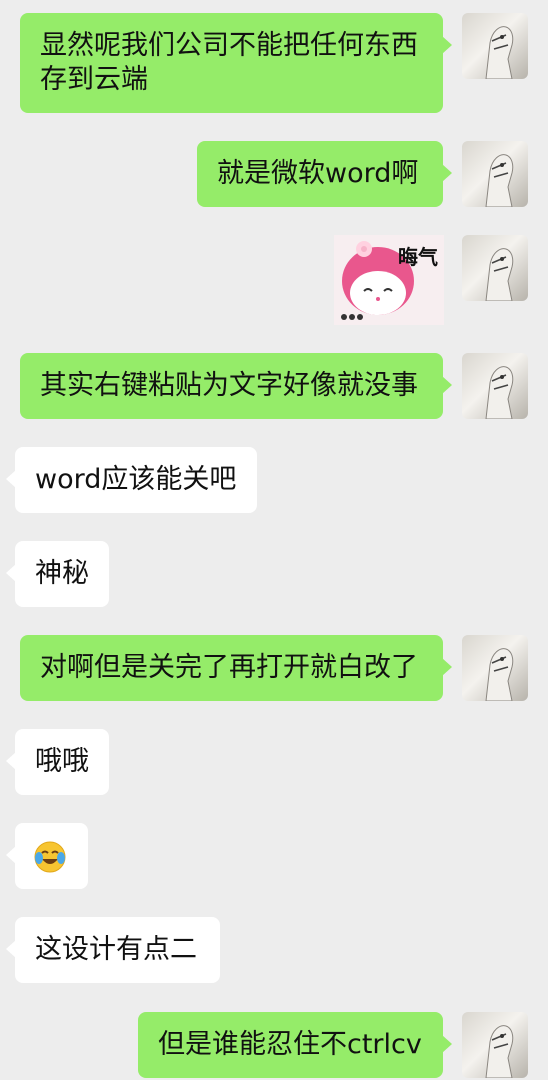 Image resolution: width=548 pixels, height=1080 pixels. Describe the element at coordinates (136, 479) in the screenshot. I see `message-text: word应该能关吧` at that location.